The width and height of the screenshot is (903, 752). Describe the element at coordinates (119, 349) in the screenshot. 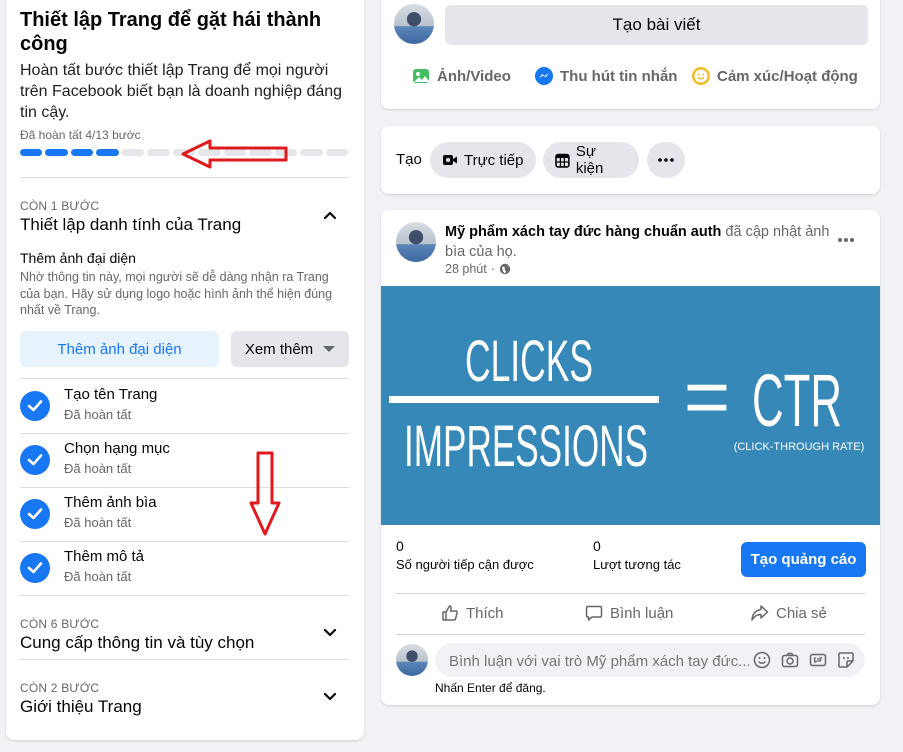

I see `add-profile-photo-button: Thêm ảnh đại diện` at that location.